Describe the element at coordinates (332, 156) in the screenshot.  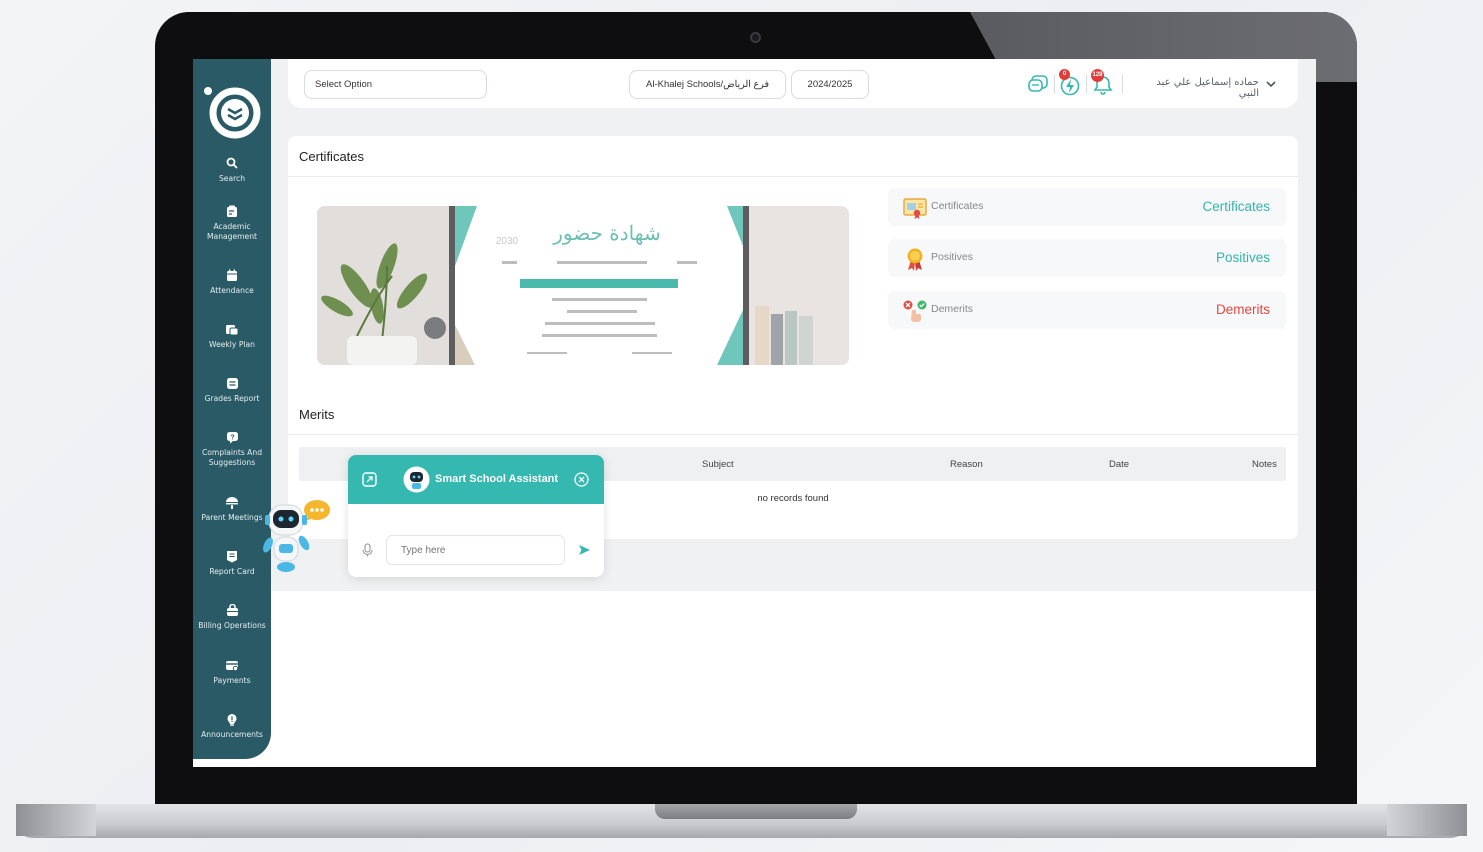
I see `certificates-title: Certificates` at that location.